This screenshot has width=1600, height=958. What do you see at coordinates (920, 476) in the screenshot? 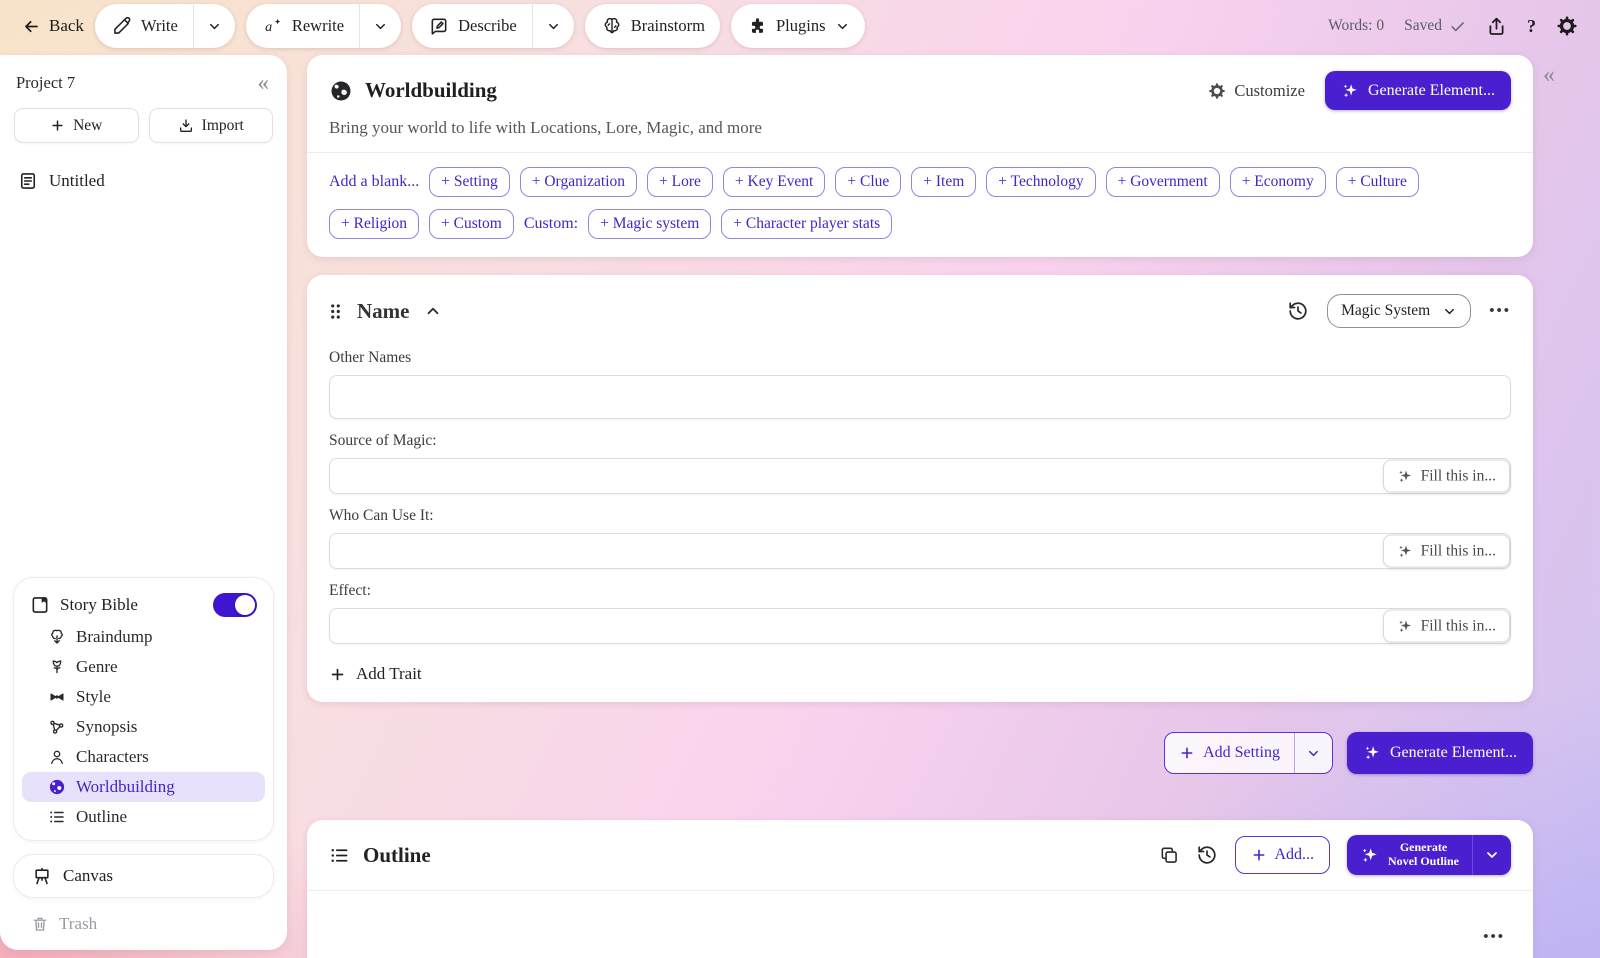
I see `source-of-magic-input` at bounding box center [920, 476].